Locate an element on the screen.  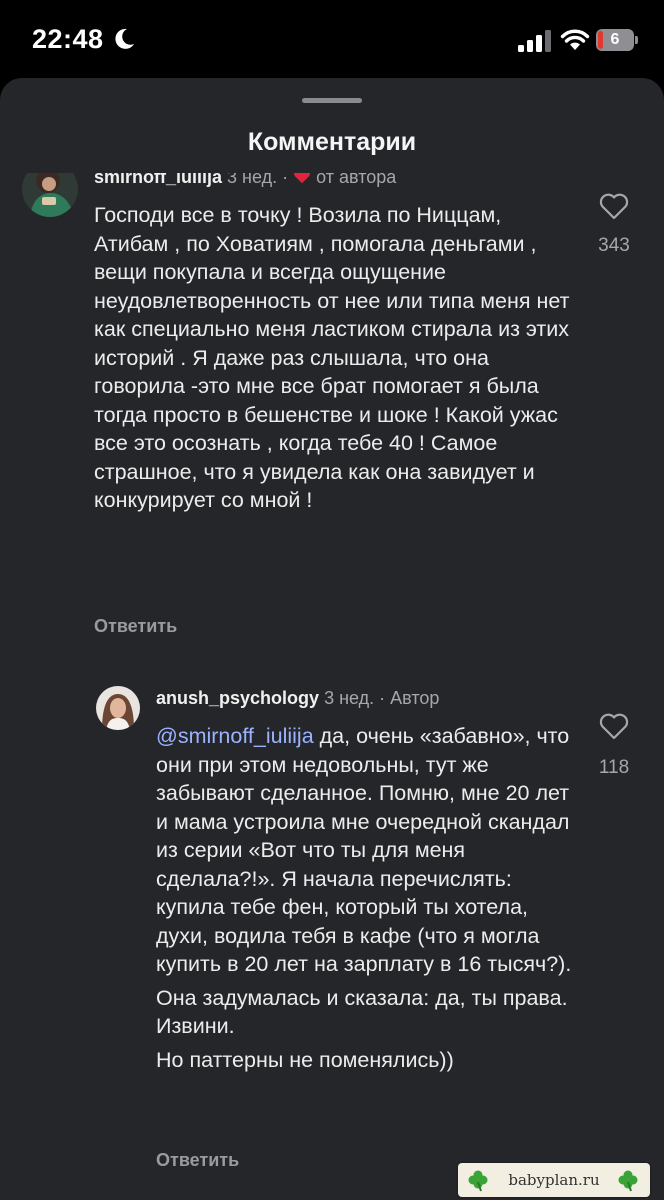
comment-username: anush_psychology is located at coordinates (237, 698).